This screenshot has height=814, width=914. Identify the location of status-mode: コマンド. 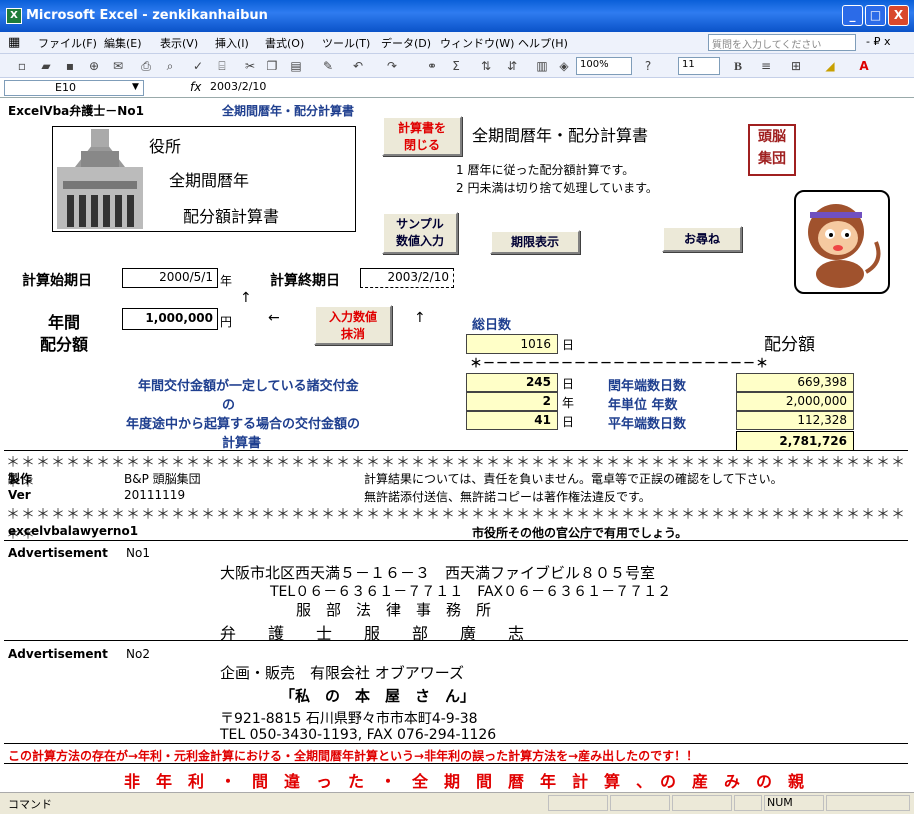
(30, 804).